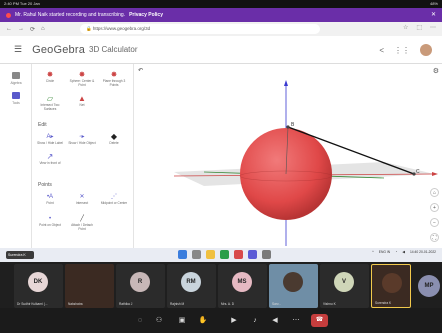 The width and height of the screenshot is (442, 333). Describe the element at coordinates (224, 254) in the screenshot. I see `browser-icon` at that location.